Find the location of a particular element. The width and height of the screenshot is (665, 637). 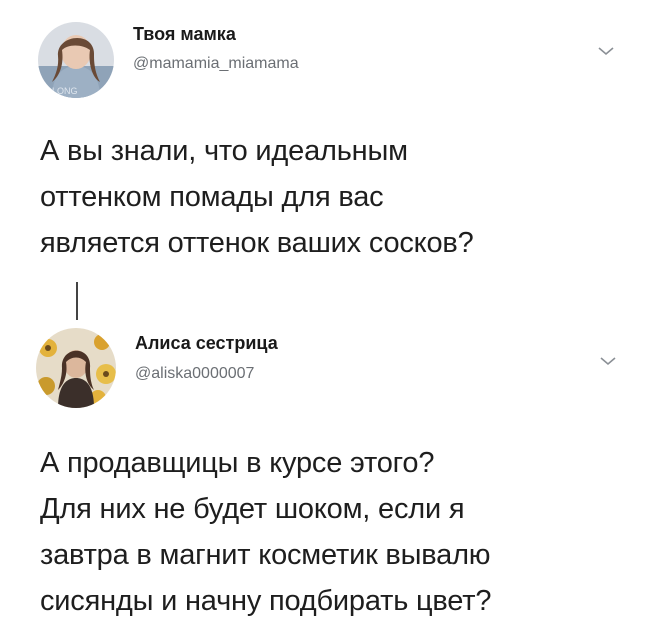

avatar-photo-icon: LONG is located at coordinates (76, 60).